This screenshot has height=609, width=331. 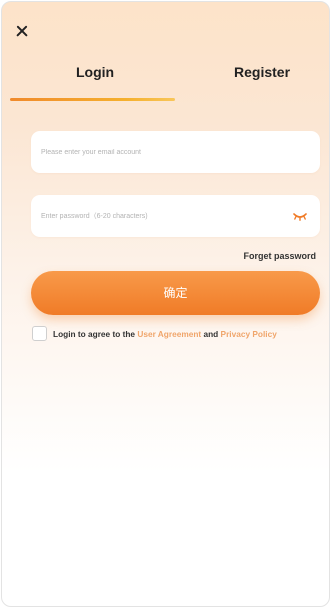 I want to click on forget-password-link: Forget password, so click(x=279, y=256).